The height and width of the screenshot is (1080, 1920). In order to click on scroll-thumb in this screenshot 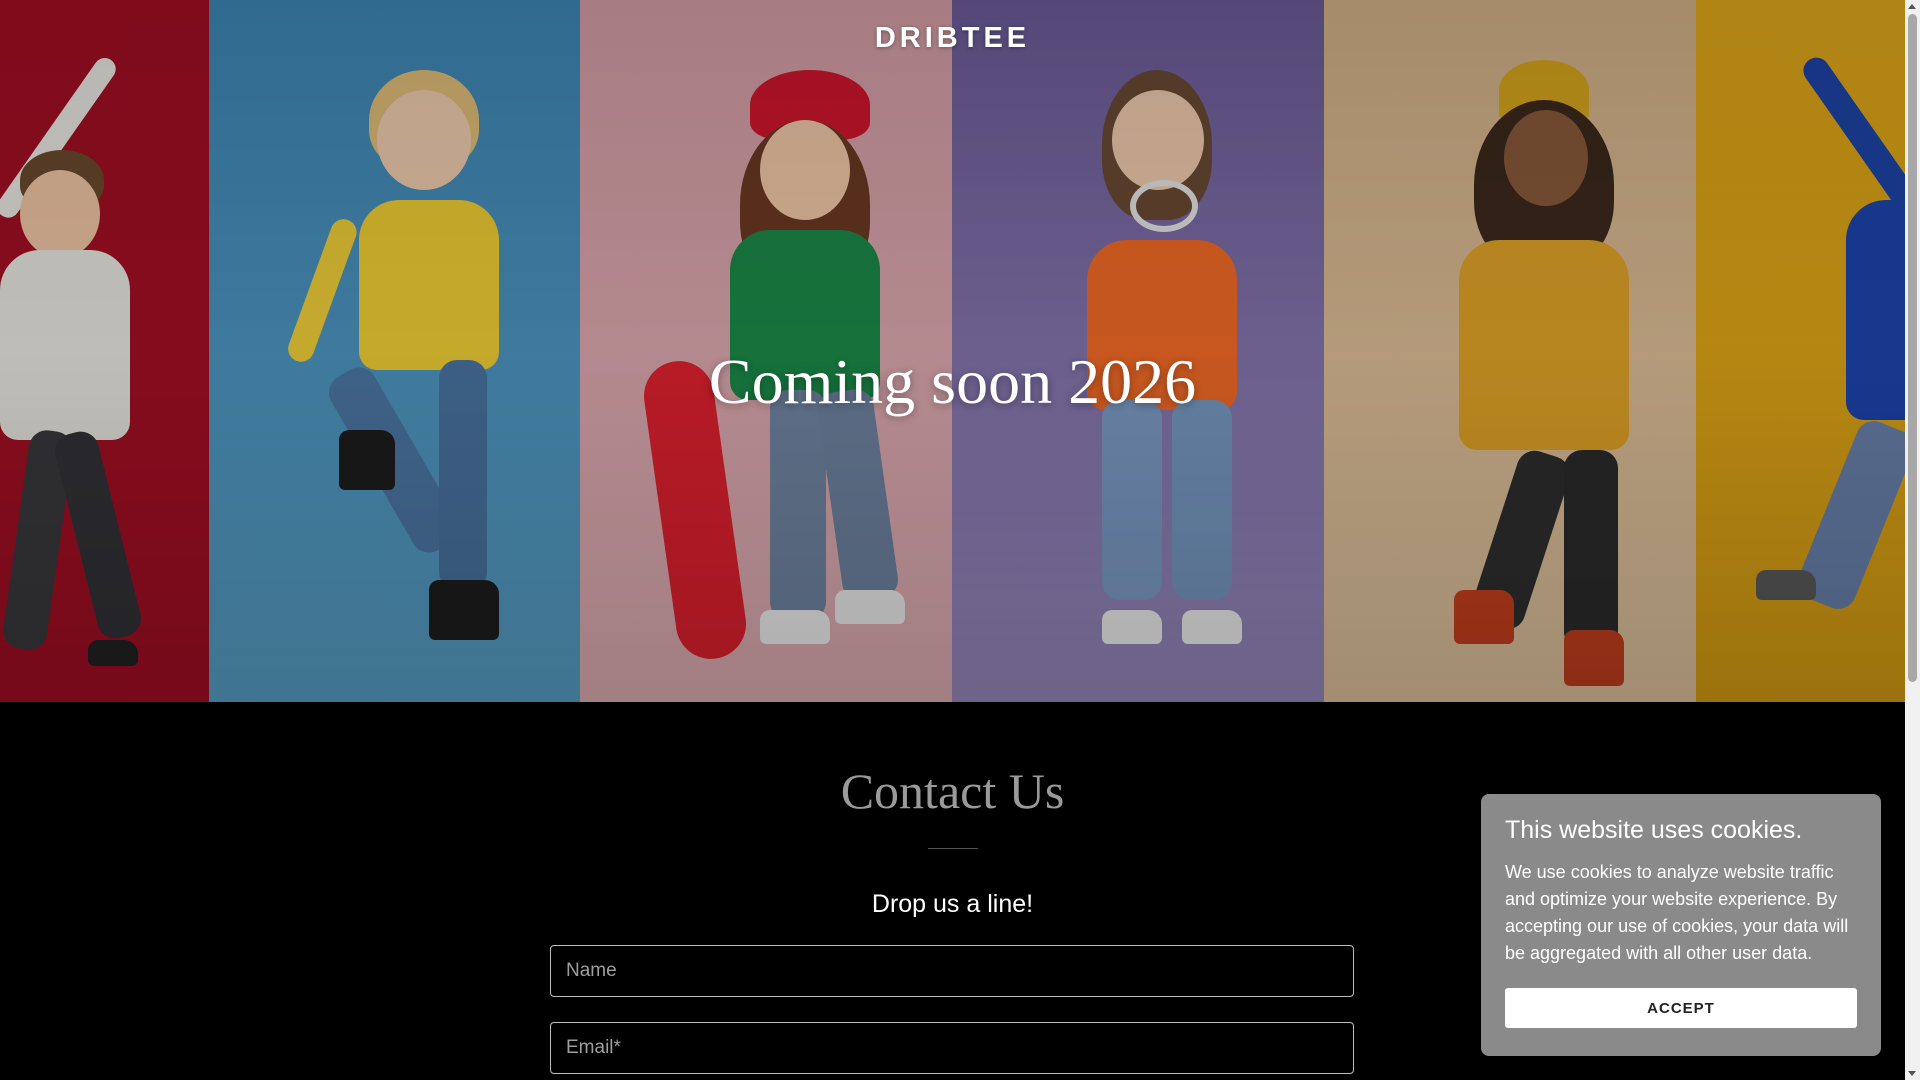, I will do `click(1912, 348)`.